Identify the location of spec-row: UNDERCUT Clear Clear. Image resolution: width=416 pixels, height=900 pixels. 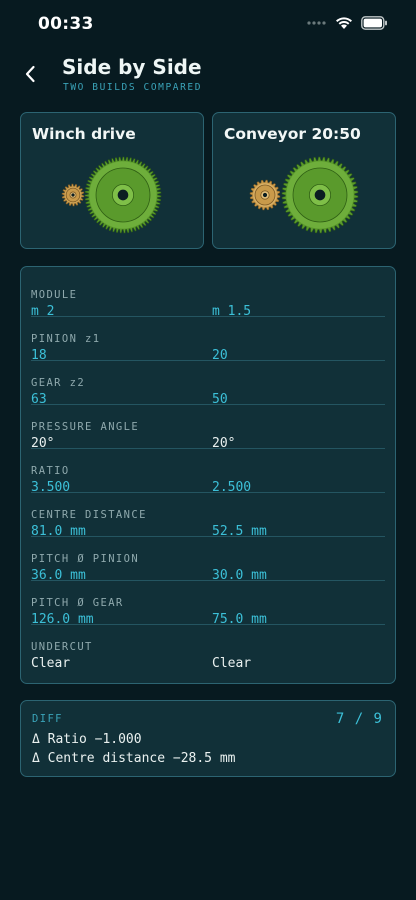
(208, 648).